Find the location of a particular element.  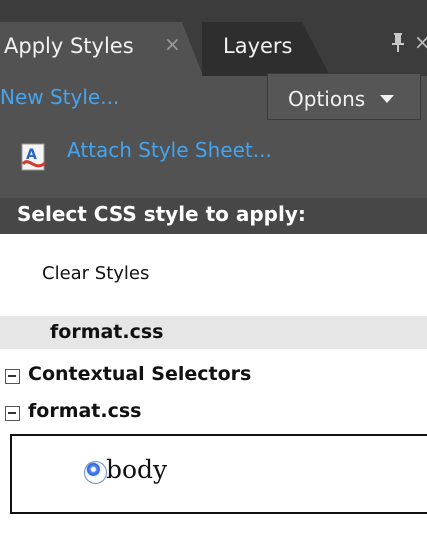

tree-node-label: Contextual Selectors is located at coordinates (140, 374).